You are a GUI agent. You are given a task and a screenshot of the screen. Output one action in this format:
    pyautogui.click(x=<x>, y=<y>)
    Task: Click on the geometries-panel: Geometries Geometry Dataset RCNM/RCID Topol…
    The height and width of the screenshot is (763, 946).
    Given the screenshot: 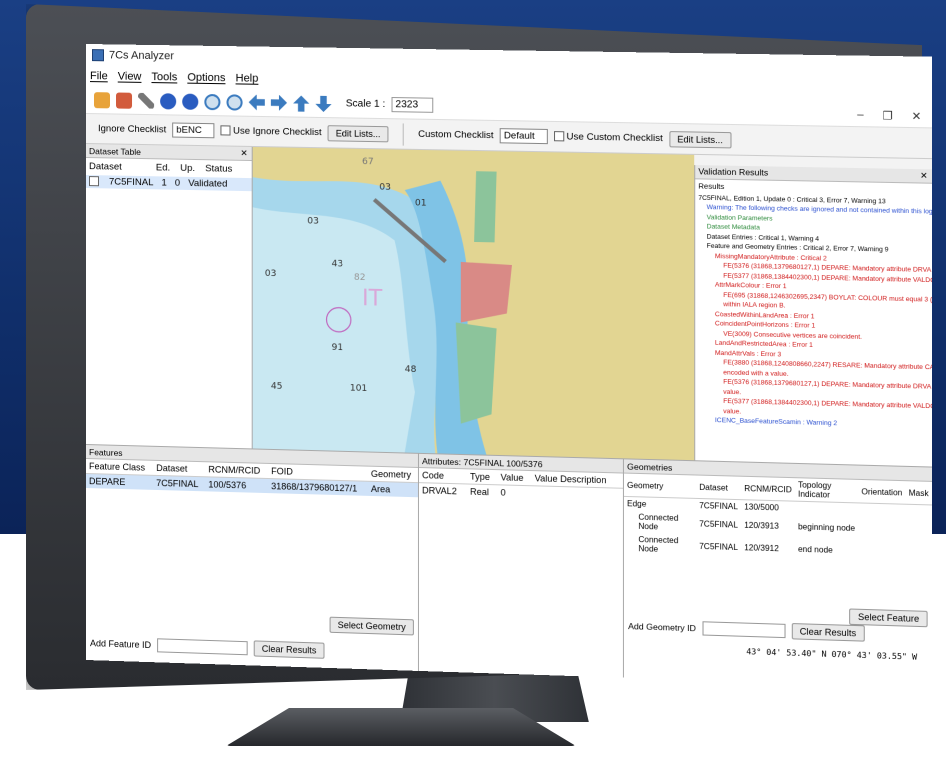 What is the action you would take?
    pyautogui.click(x=778, y=573)
    